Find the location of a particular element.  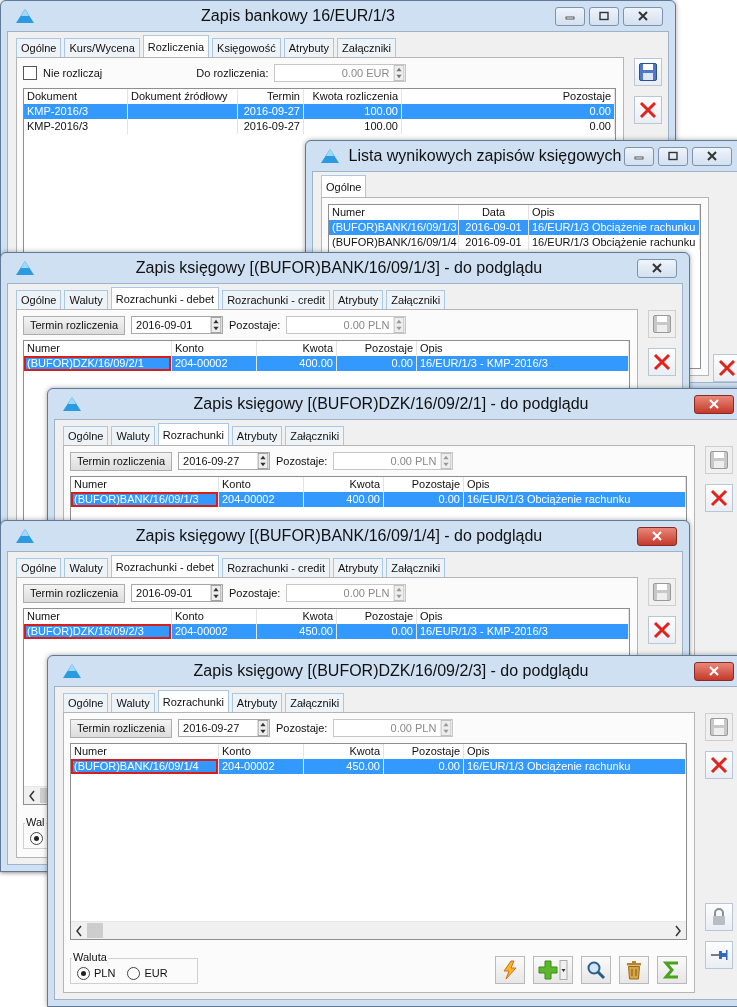

tab: Księgowość is located at coordinates (246, 47).